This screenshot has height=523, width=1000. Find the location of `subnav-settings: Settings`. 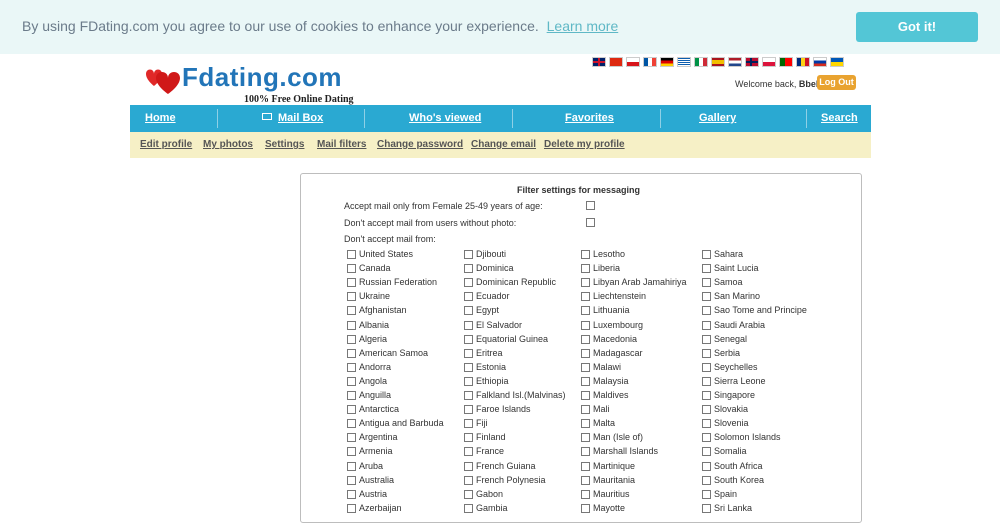

subnav-settings: Settings is located at coordinates (284, 145).